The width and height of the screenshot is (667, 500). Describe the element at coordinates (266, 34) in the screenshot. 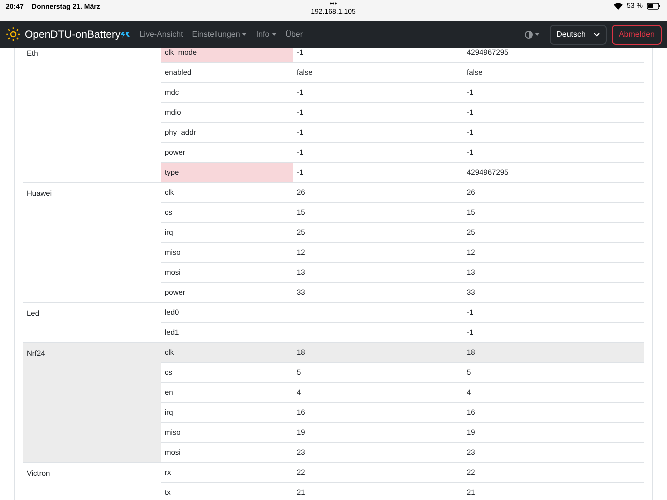

I see `nav-link: Info` at that location.